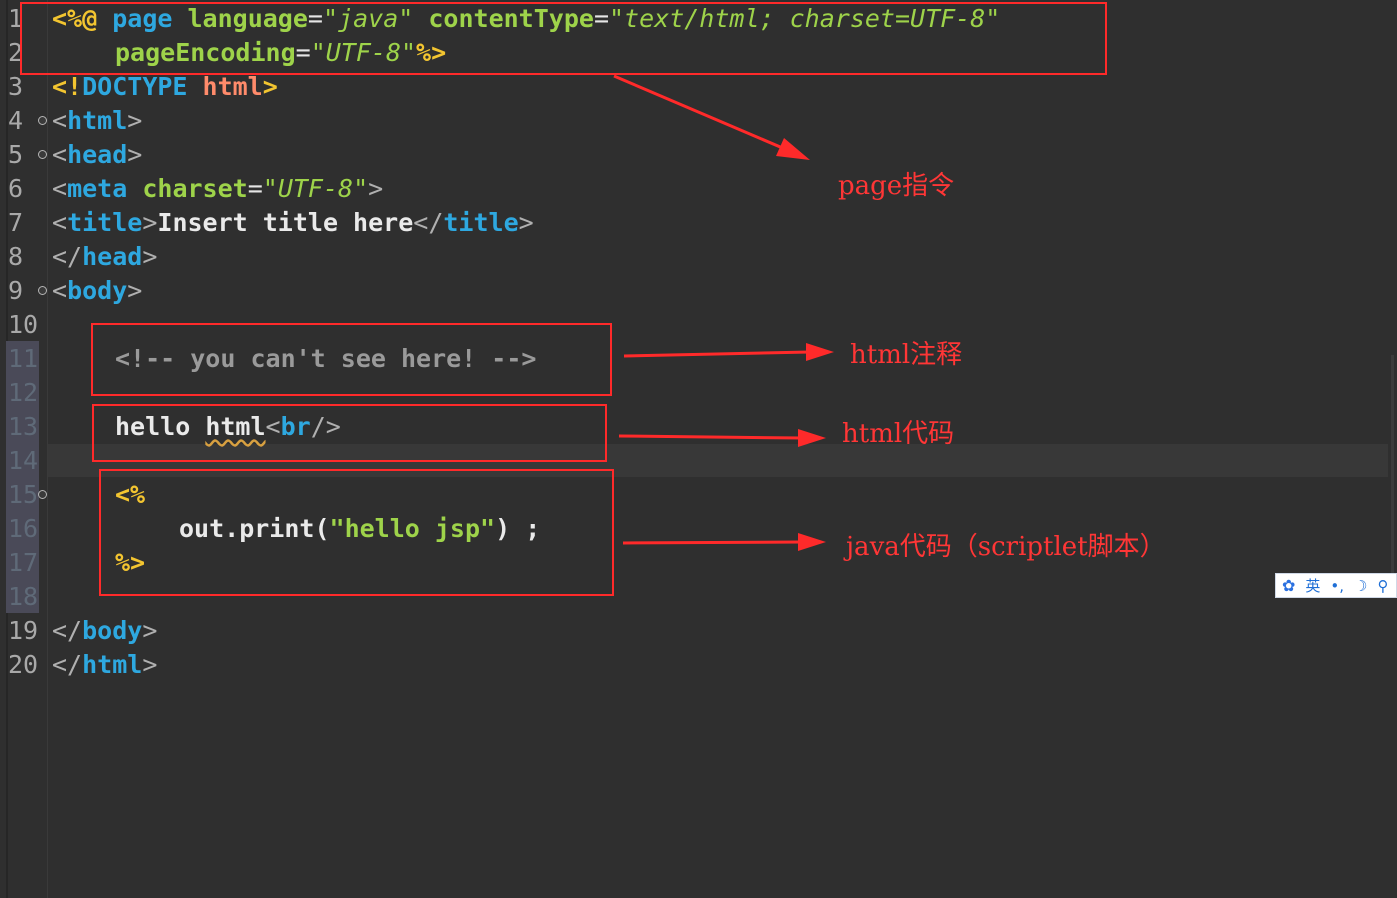  What do you see at coordinates (724, 542) in the screenshot?
I see `arrow-java-code` at bounding box center [724, 542].